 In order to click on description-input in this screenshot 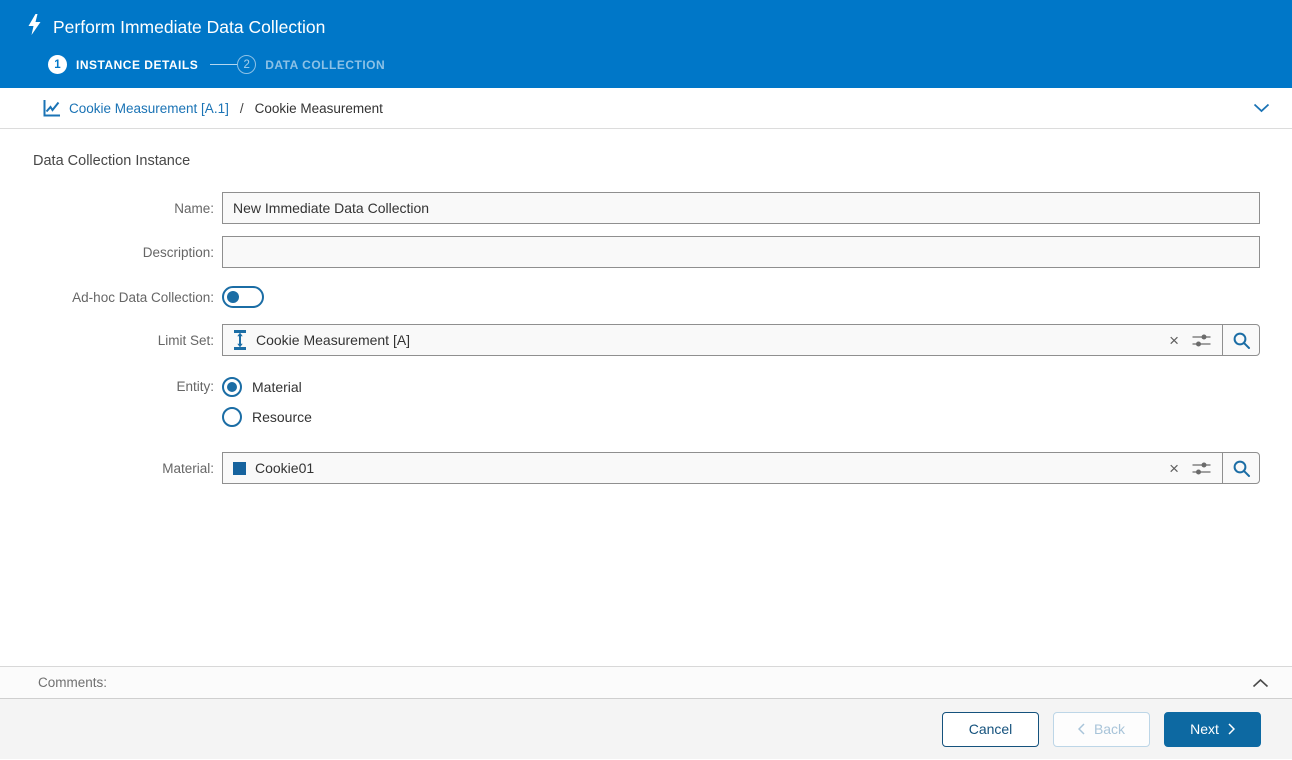, I will do `click(741, 252)`.